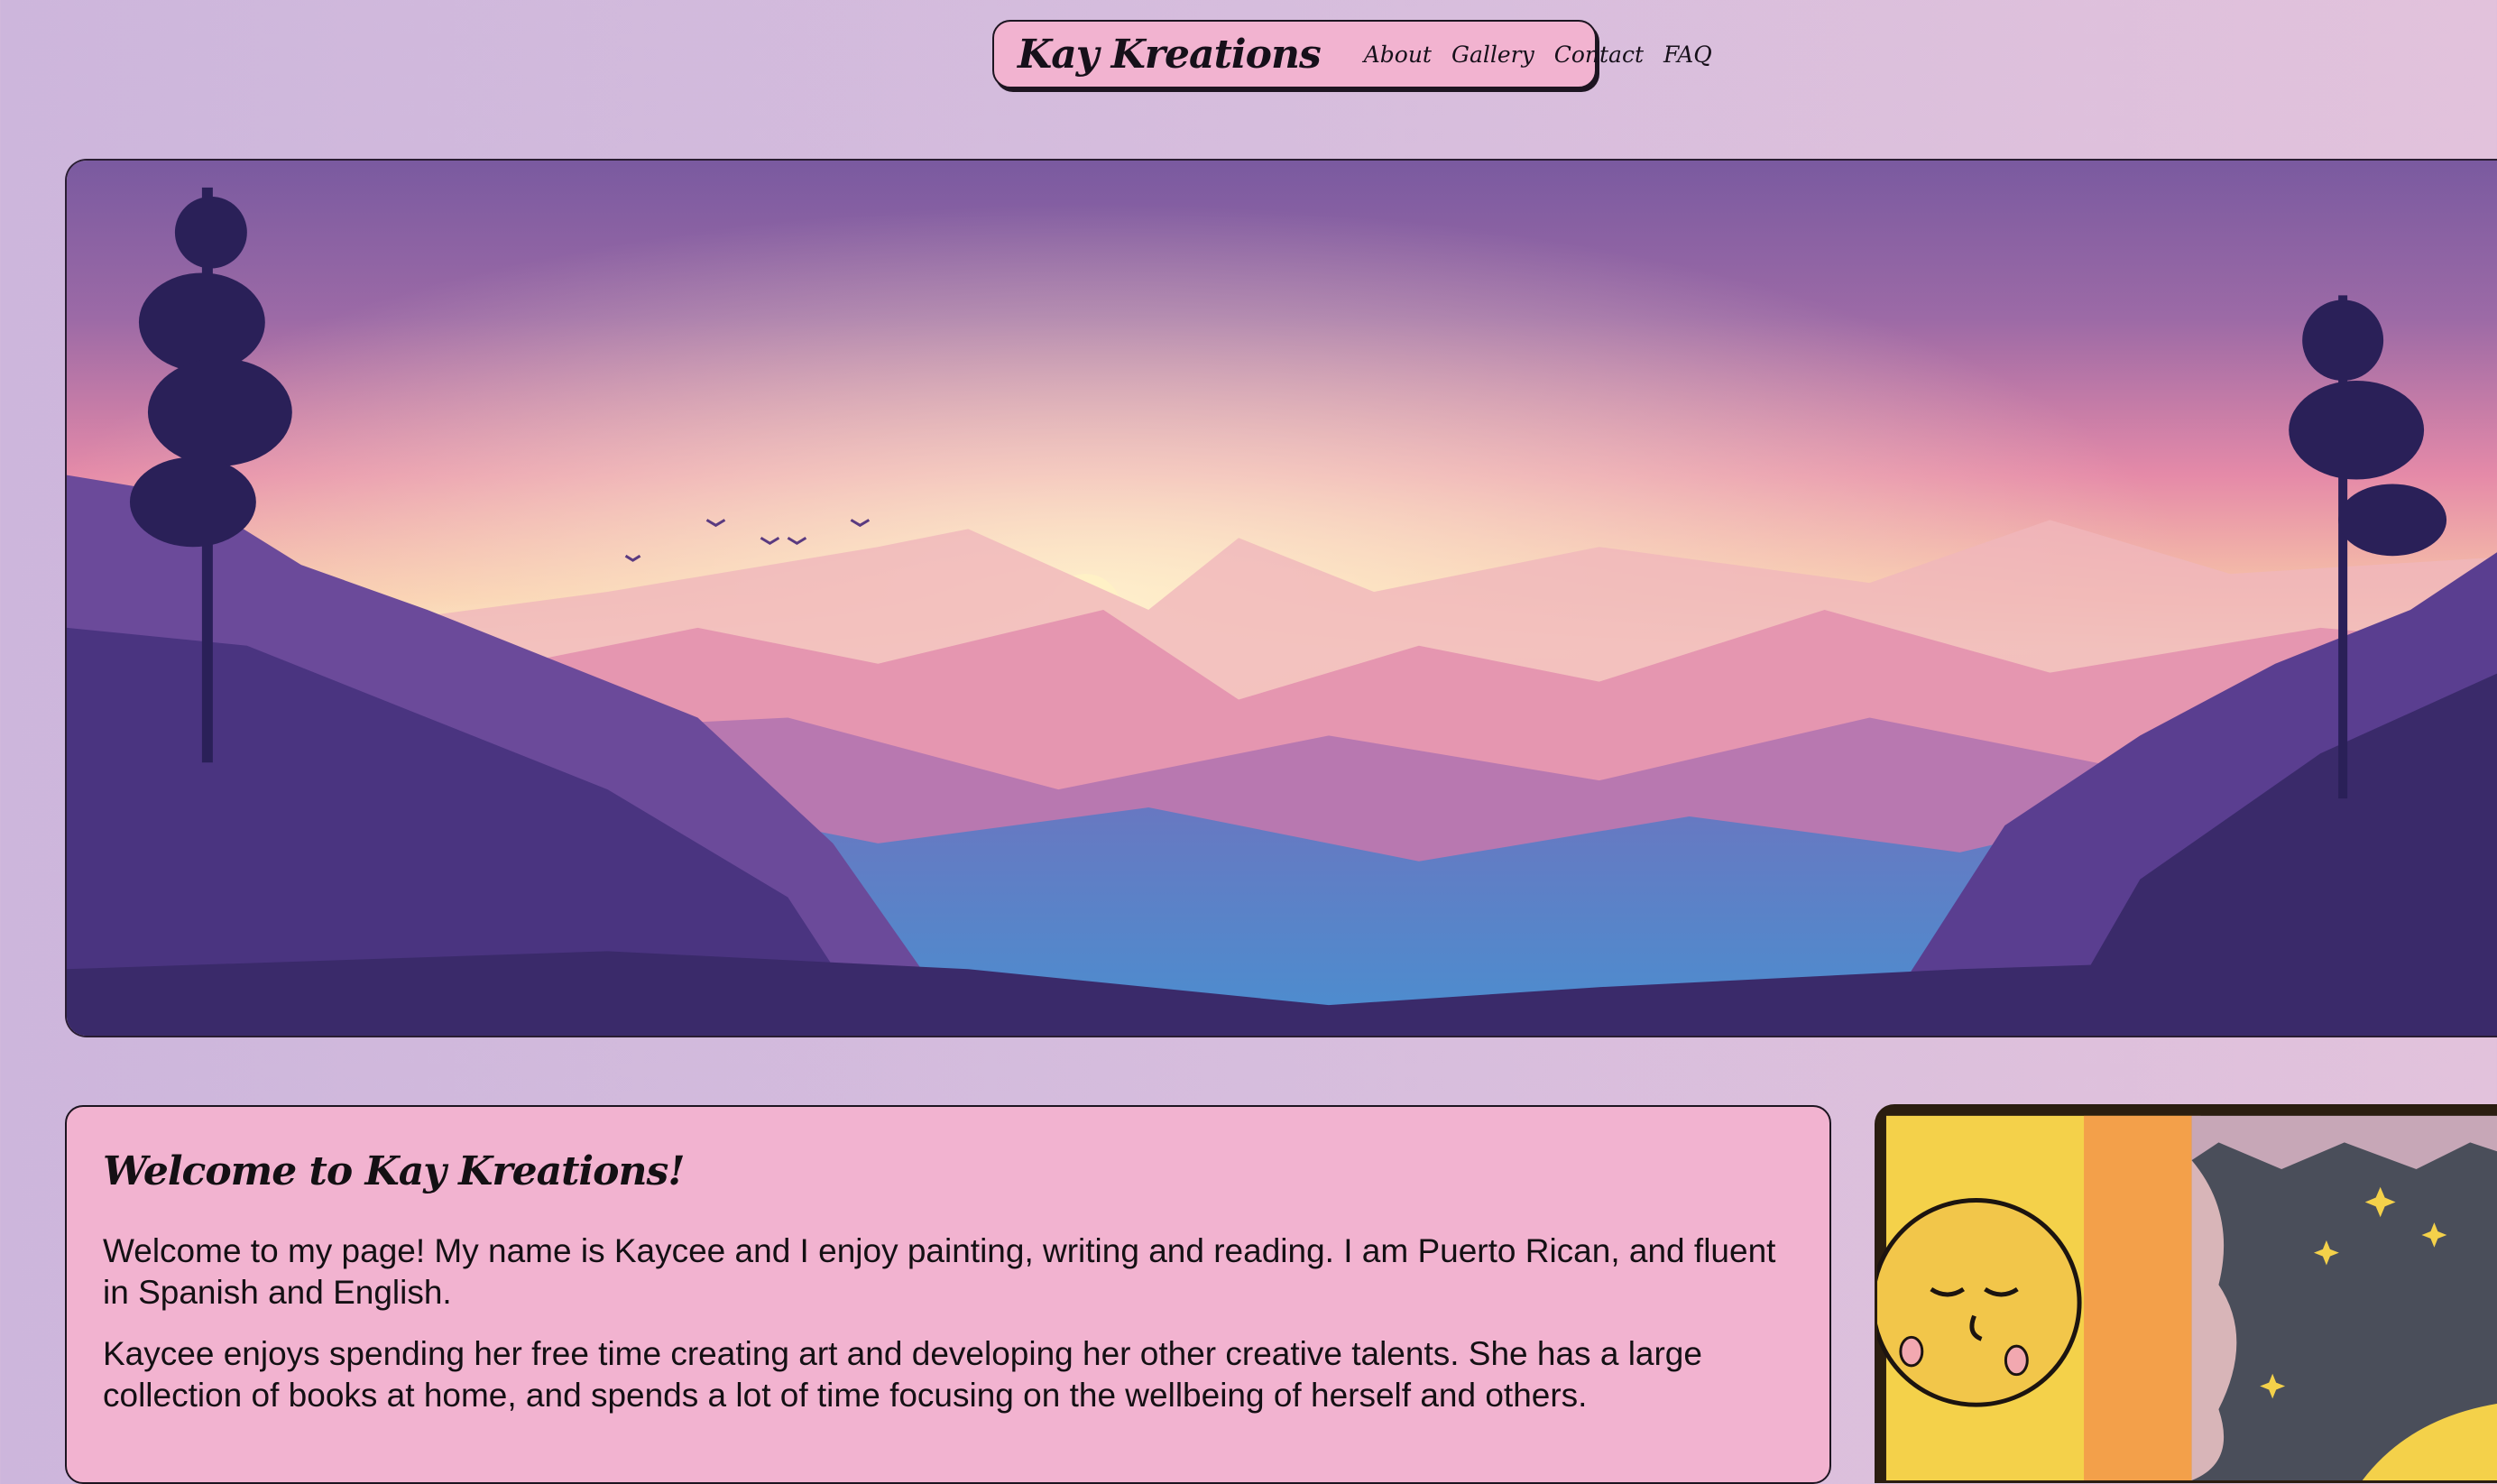 The width and height of the screenshot is (2497, 1484). I want to click on top-nav: Kay Kreations About Gallery Contact FAQ, so click(1352, 54).